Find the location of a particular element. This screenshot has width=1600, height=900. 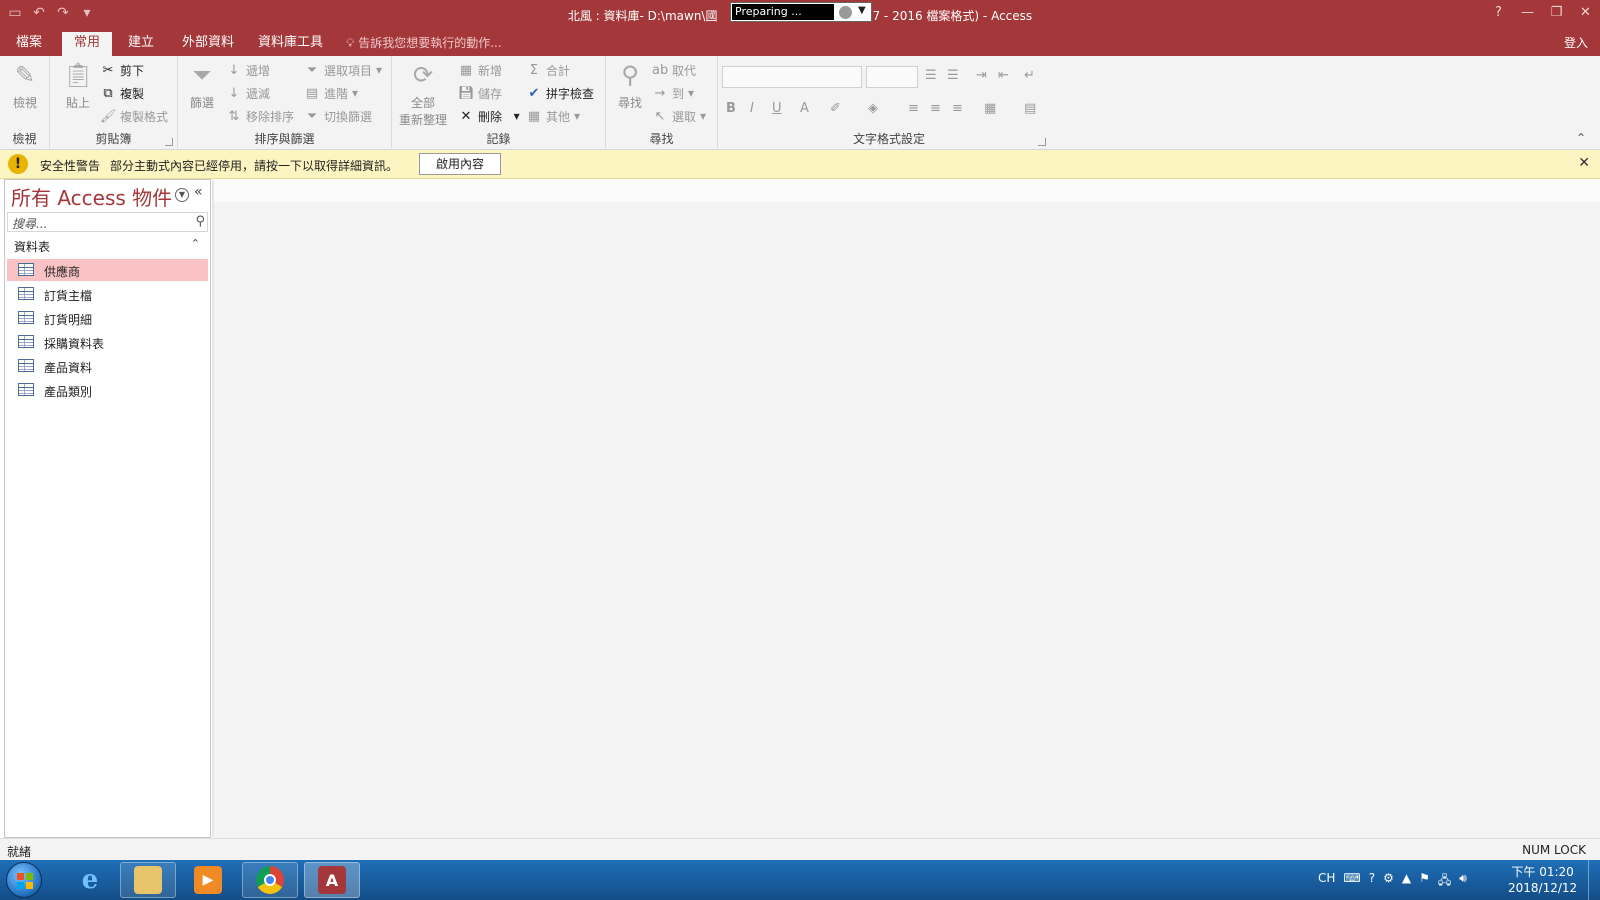

tab-database-tools: 資料庫工具 is located at coordinates (290, 44).